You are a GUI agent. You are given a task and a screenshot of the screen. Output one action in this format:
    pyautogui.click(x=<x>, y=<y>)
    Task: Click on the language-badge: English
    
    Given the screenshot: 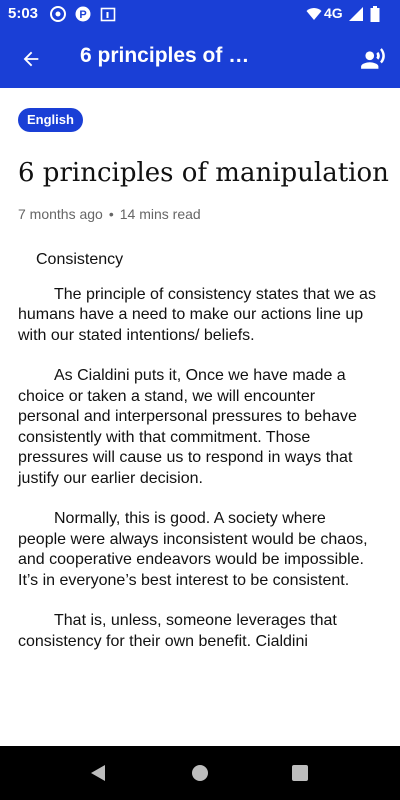 What is the action you would take?
    pyautogui.click(x=50, y=120)
    